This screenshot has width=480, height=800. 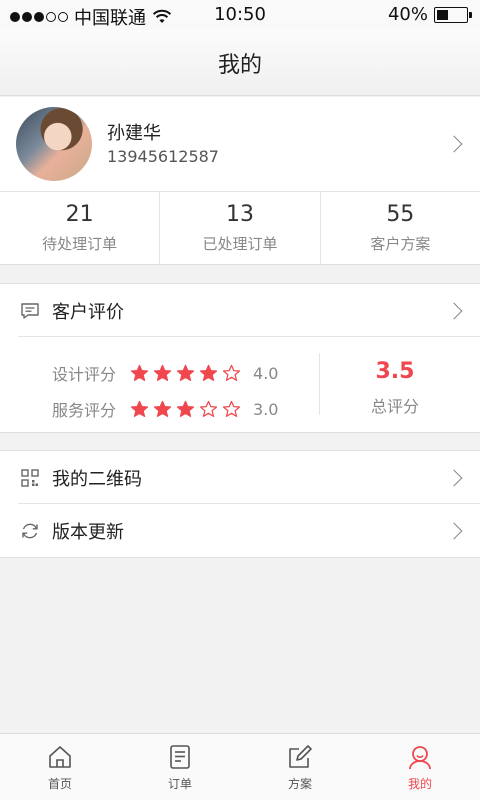 I want to click on tab-bar: 首页 订单 方案 我的, so click(x=240, y=766).